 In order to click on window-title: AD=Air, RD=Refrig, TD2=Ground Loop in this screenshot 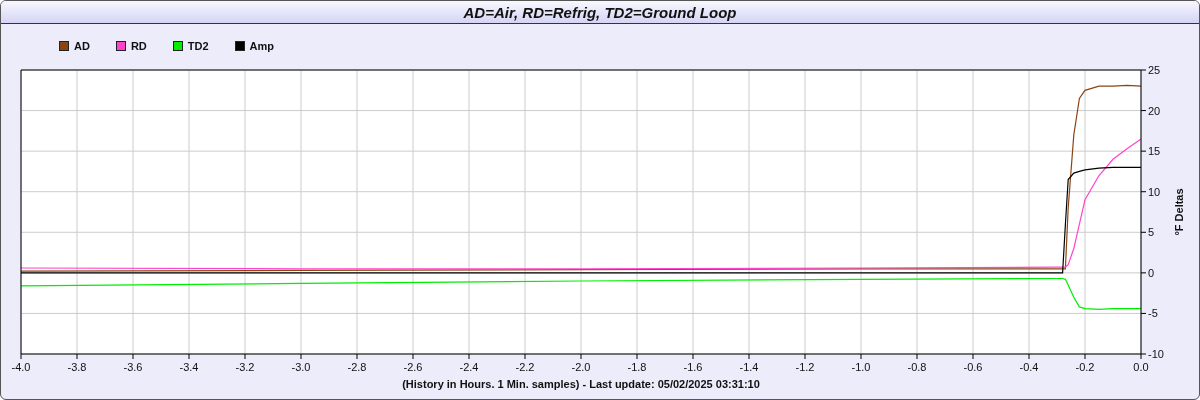, I will do `click(600, 12)`.